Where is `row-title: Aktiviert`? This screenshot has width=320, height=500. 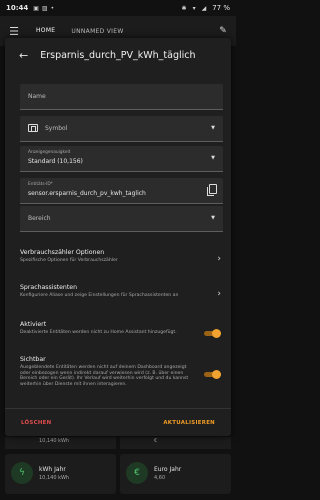 row-title: Aktiviert is located at coordinates (33, 324).